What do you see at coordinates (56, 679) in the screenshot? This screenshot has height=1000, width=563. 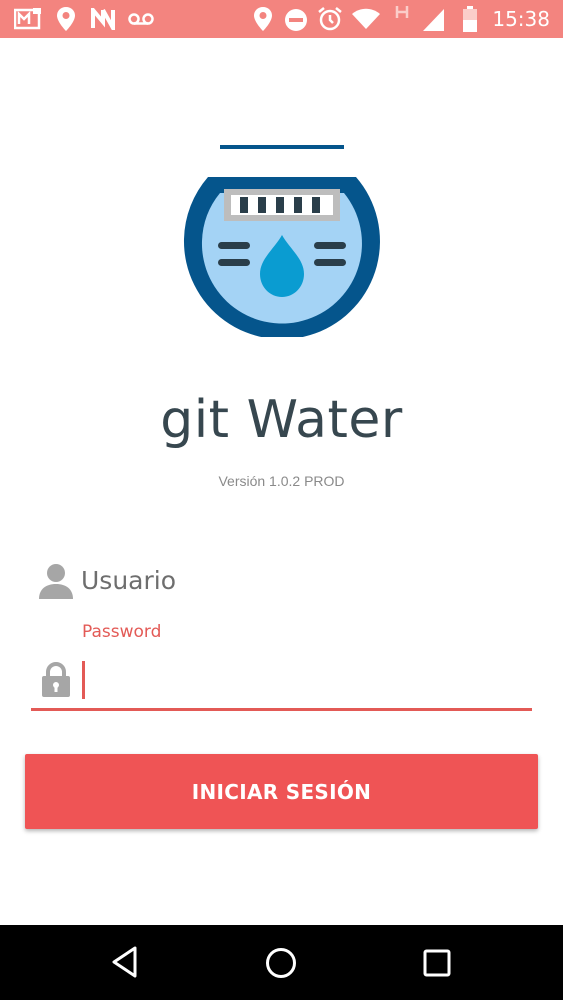 I see `lock-icon` at bounding box center [56, 679].